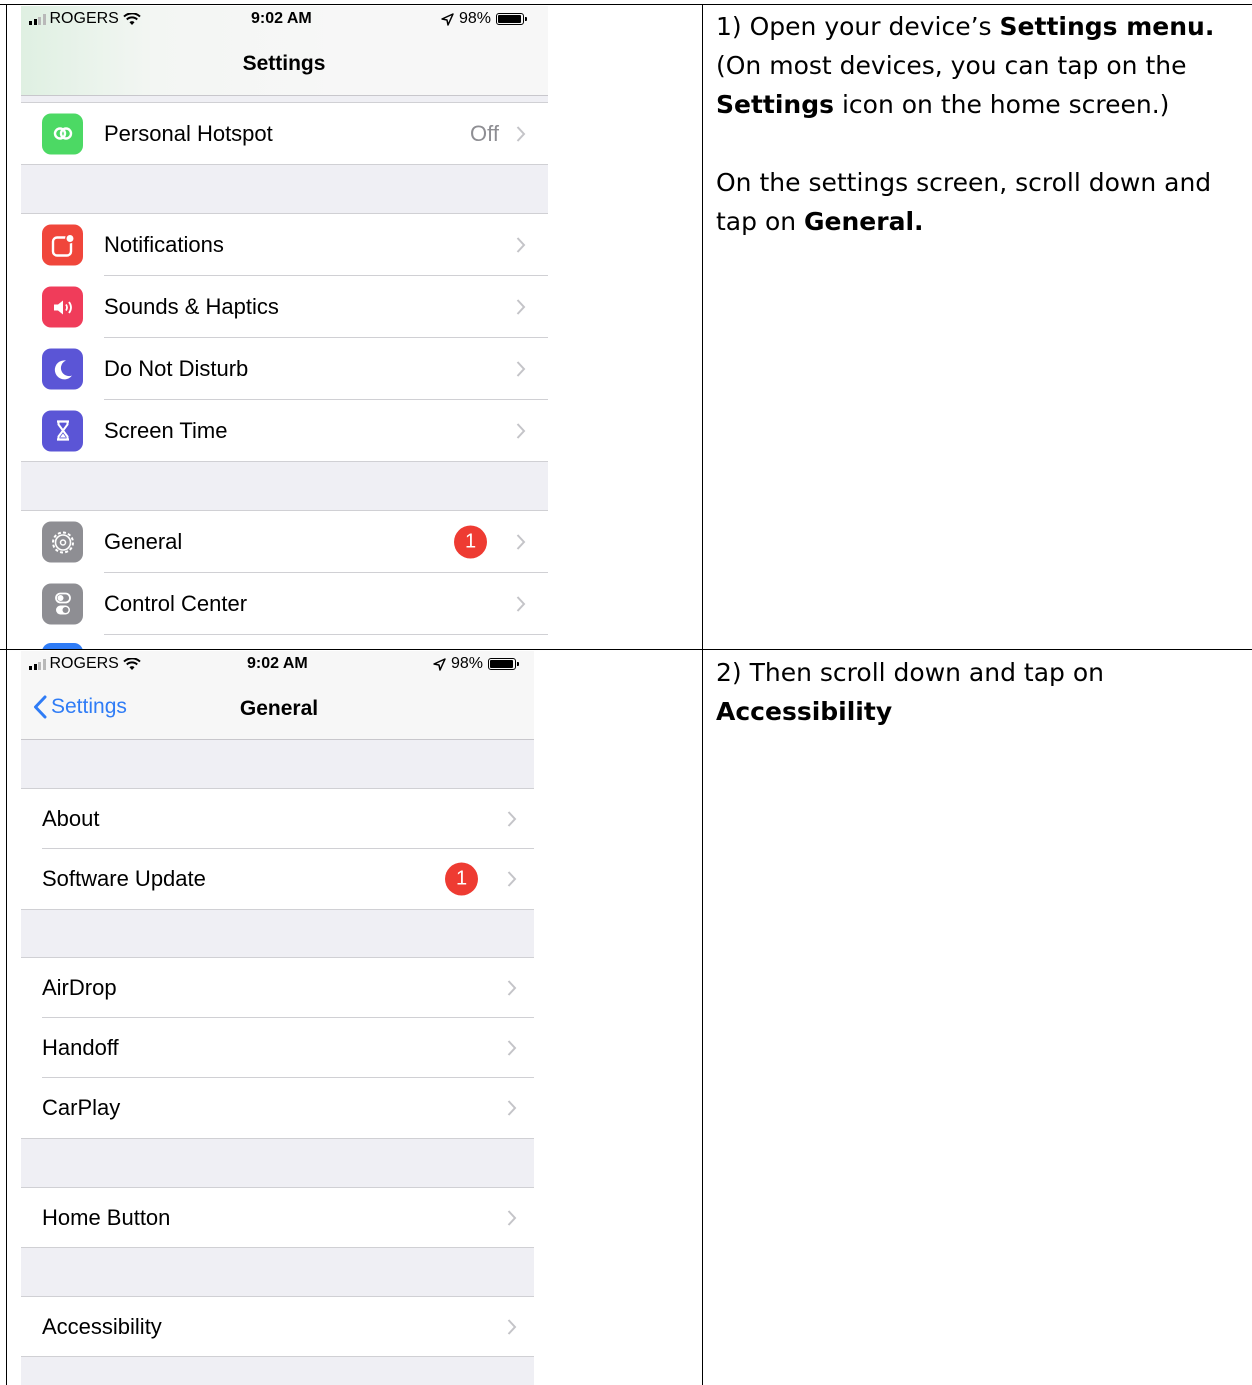 Image resolution: width=1252 pixels, height=1385 pixels. Describe the element at coordinates (62, 430) in the screenshot. I see `hourglass-icon` at that location.